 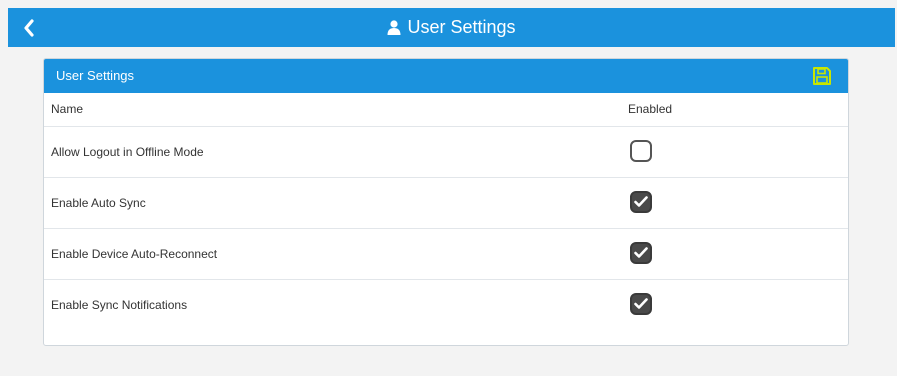 I want to click on setting-row-allow-logout-offline: Allow Logout in Offline Mode, so click(x=446, y=152).